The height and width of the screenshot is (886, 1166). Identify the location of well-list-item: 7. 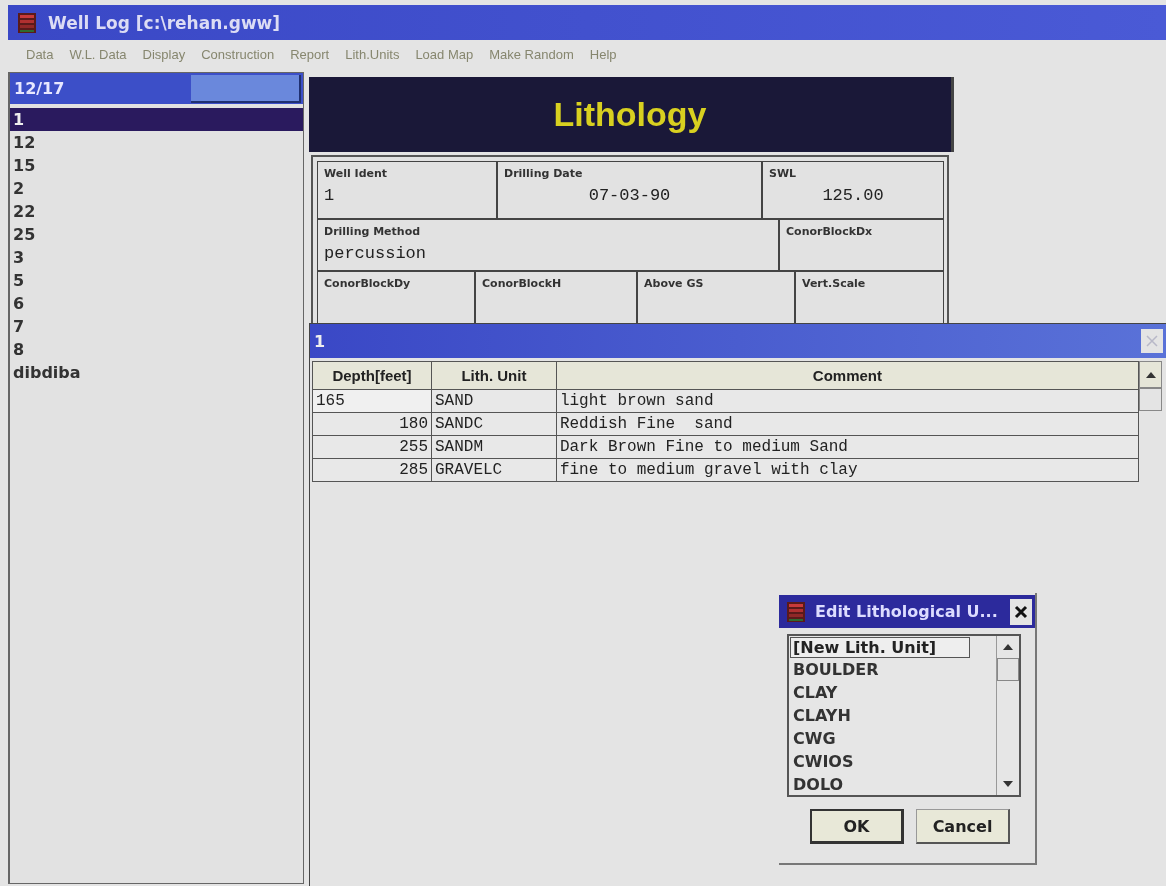
(156, 326).